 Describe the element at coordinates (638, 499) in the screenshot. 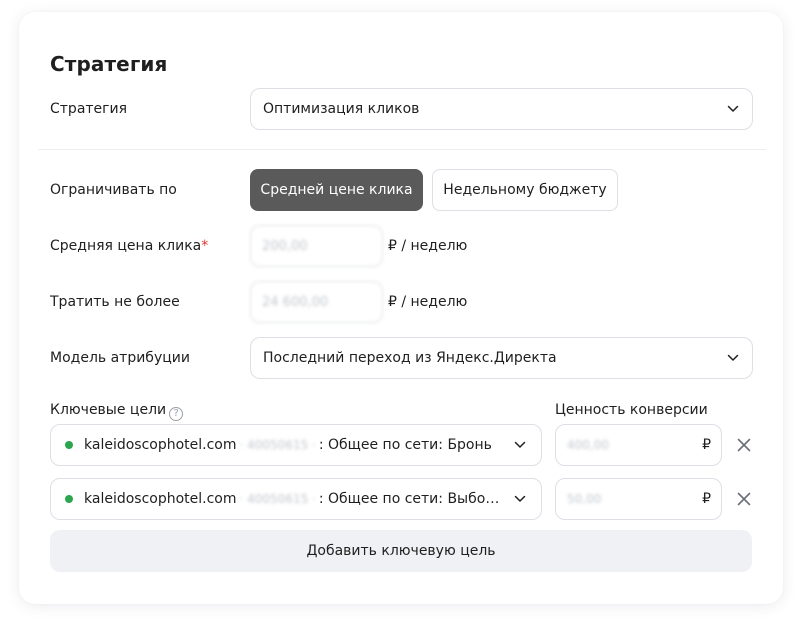

I see `conversion-value-input: 50,00 ₽` at that location.